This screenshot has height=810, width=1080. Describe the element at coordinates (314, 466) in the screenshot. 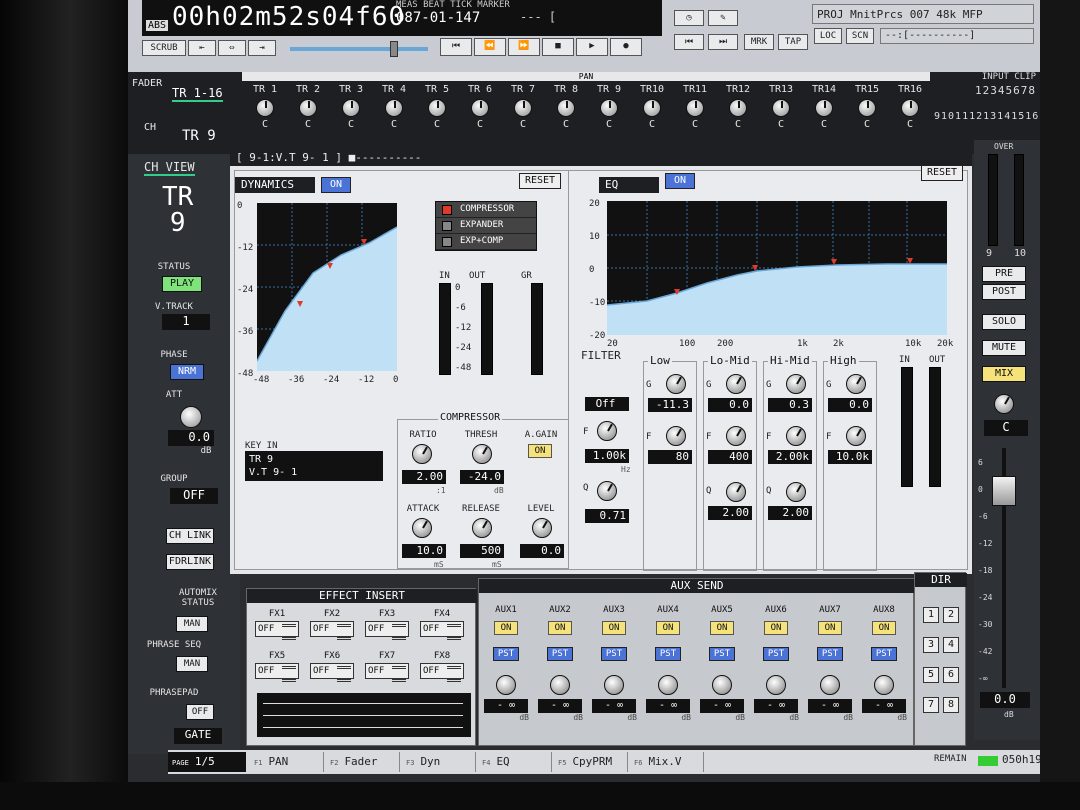

I see `key-in-display: TR 9 V.T 9- 1` at that location.